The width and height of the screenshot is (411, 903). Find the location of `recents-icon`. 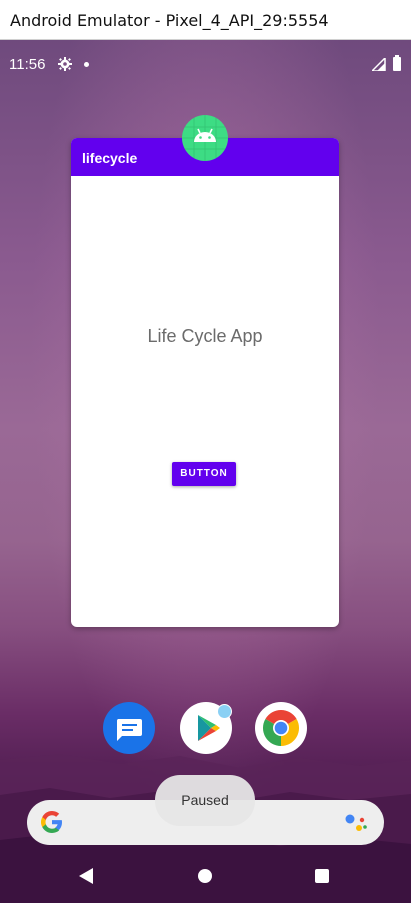

recents-icon is located at coordinates (322, 876).